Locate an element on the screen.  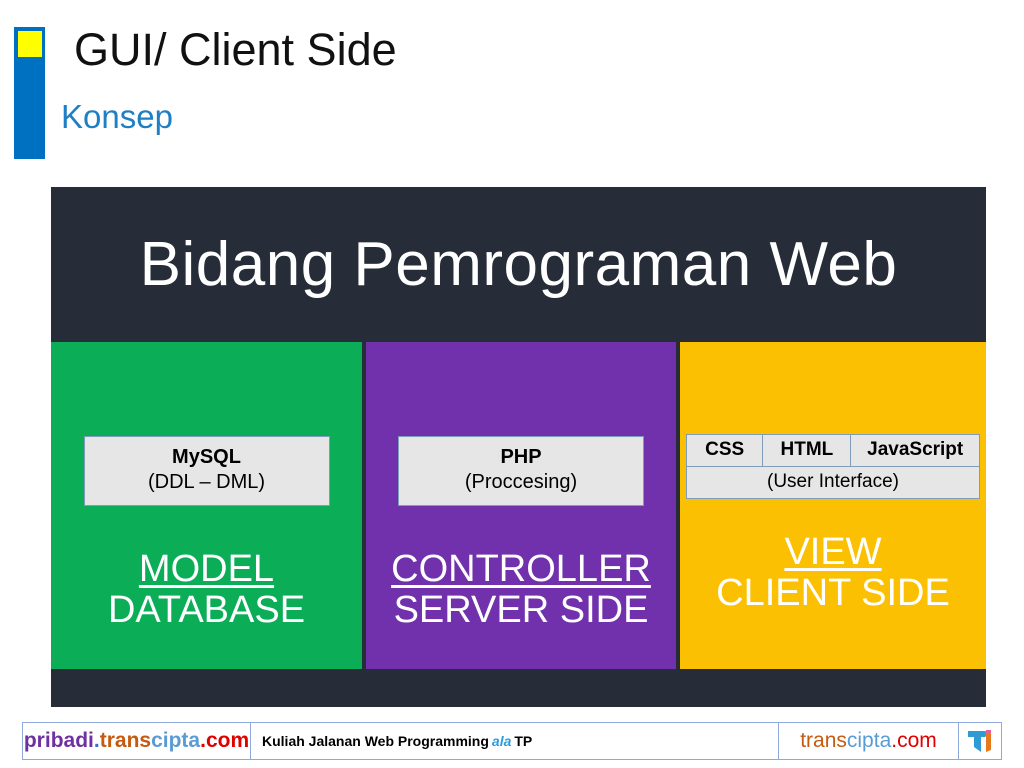
transcipta-logo-icon is located at coordinates (980, 741).